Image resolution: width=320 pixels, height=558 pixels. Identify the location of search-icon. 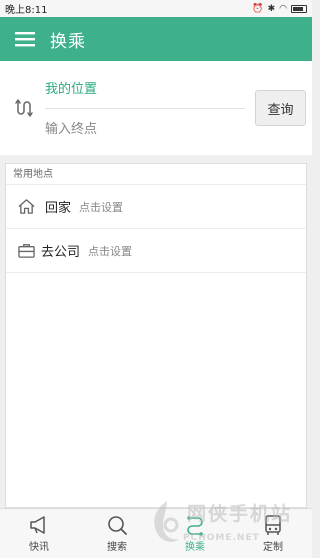
(117, 525).